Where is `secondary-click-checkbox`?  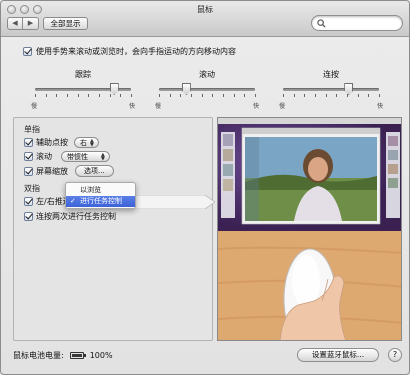
secondary-click-checkbox is located at coordinates (28, 142).